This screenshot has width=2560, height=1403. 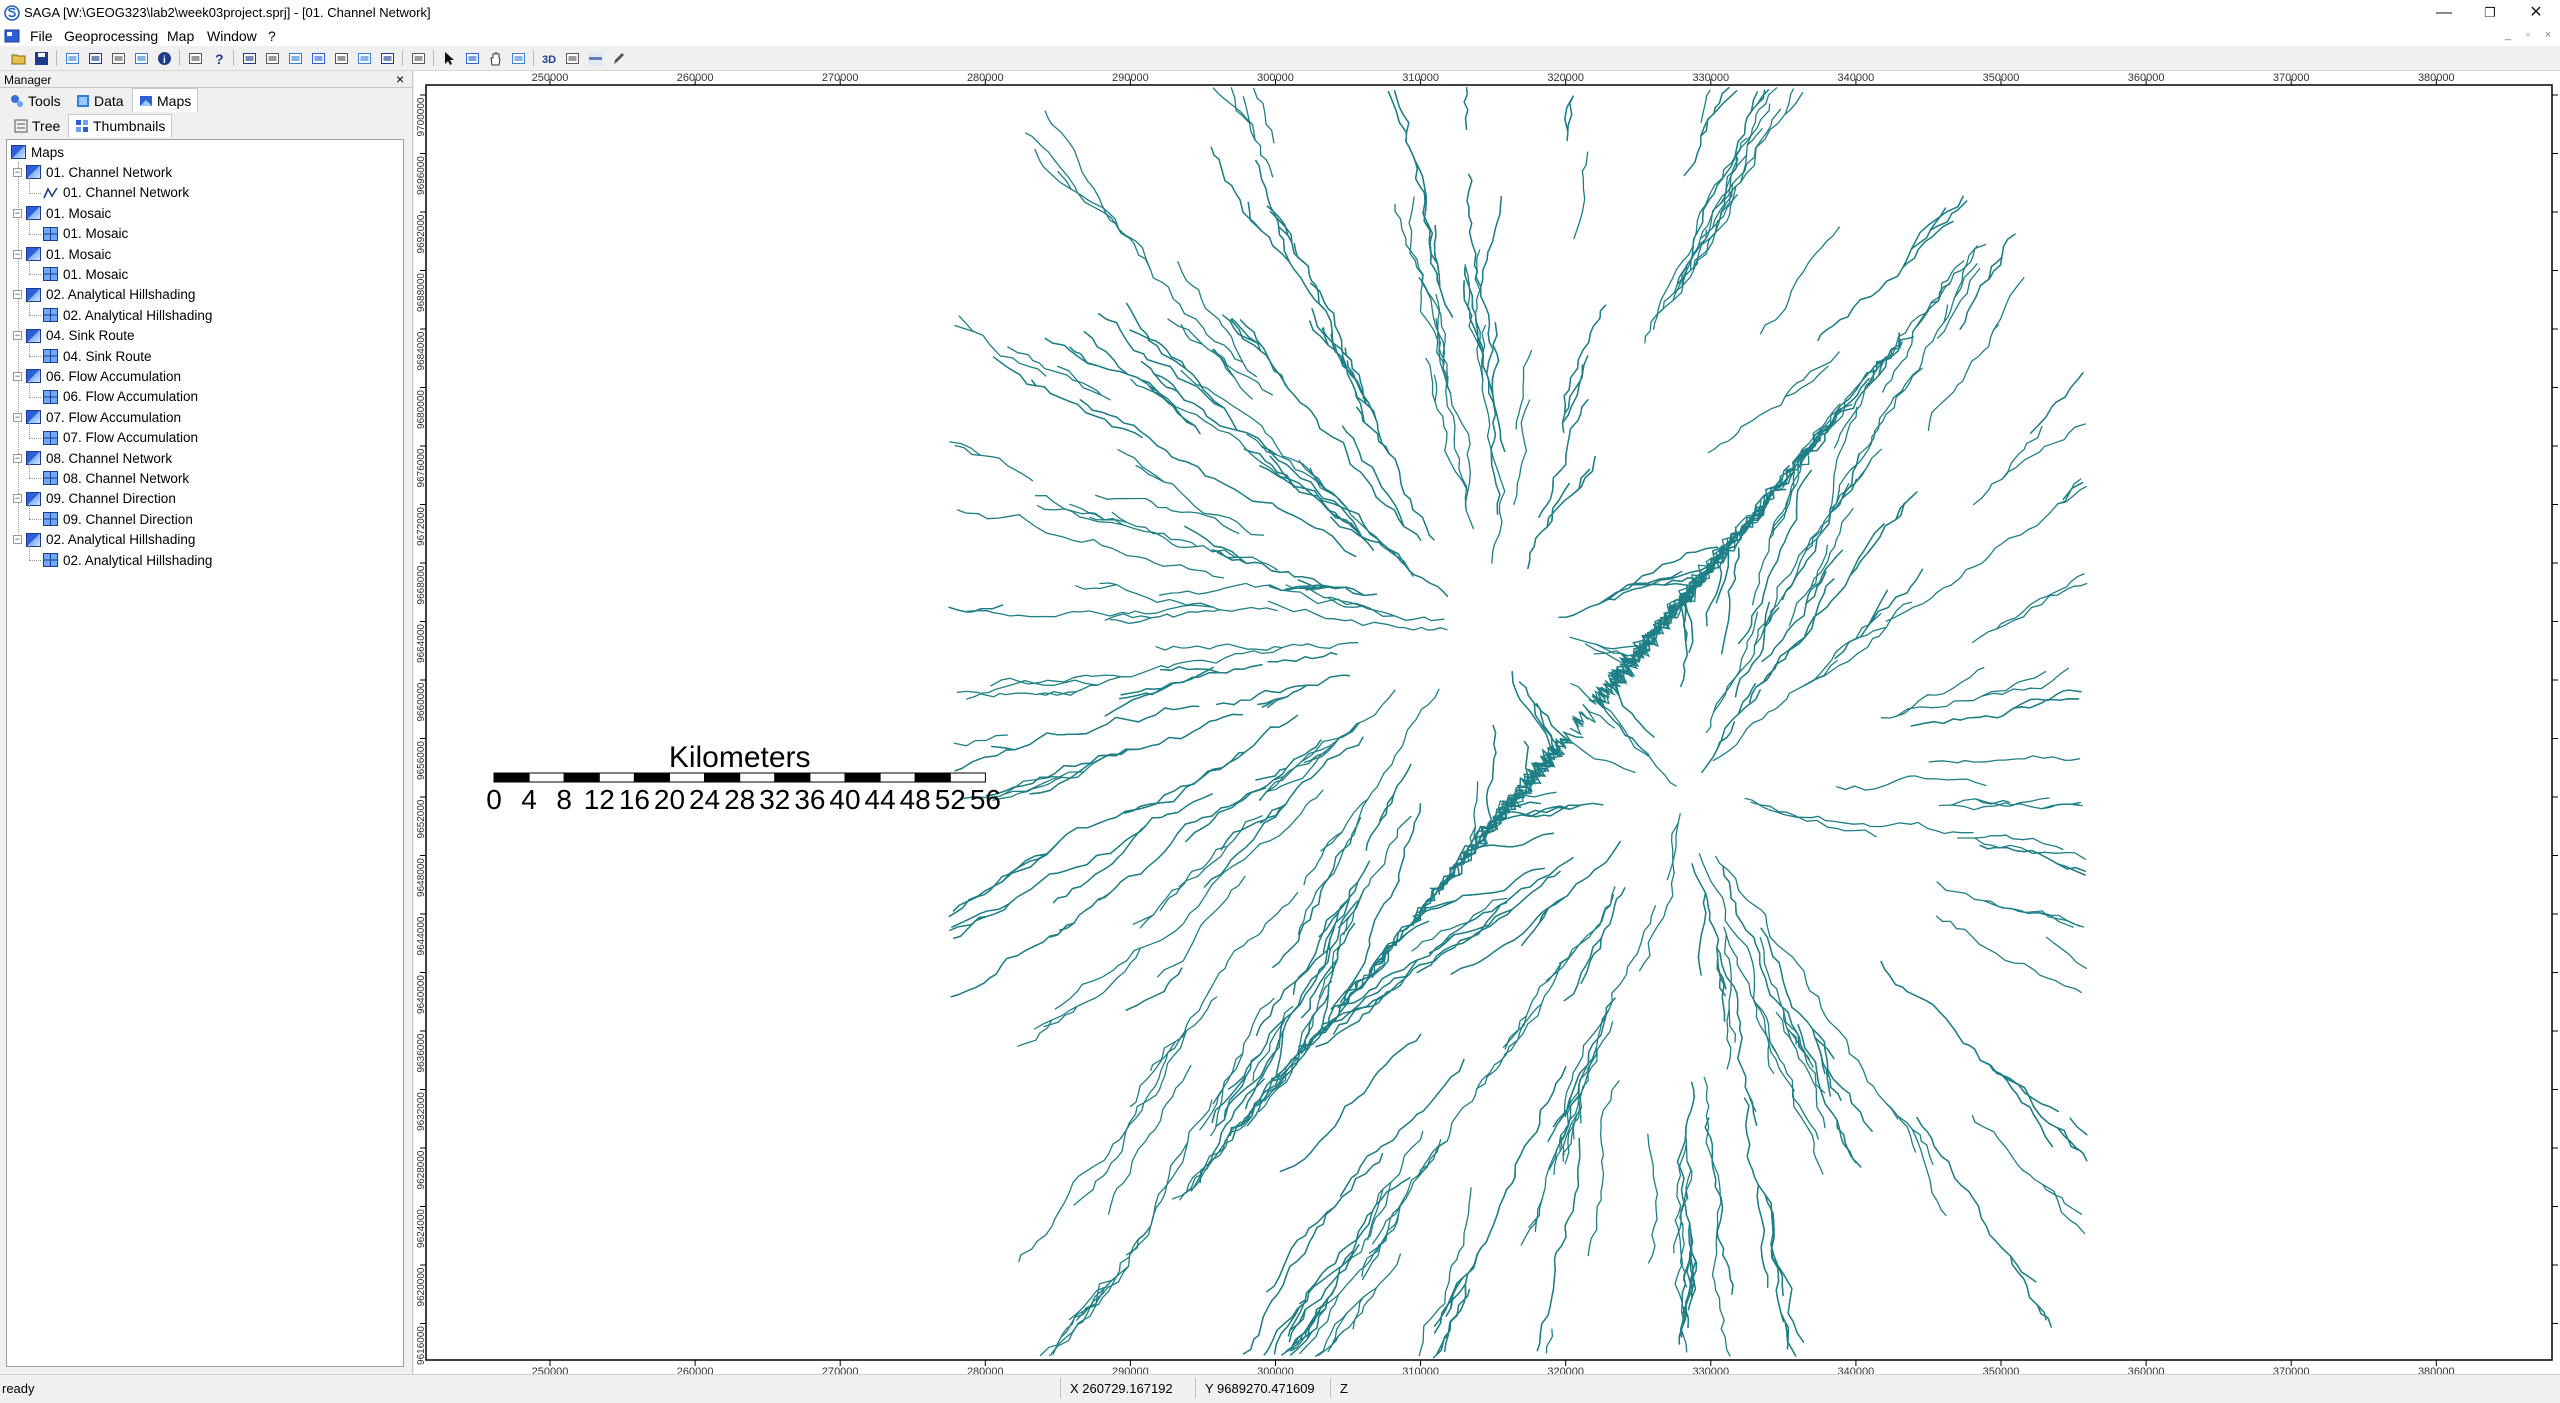 What do you see at coordinates (12, 13) in the screenshot?
I see `saga-app-icon` at bounding box center [12, 13].